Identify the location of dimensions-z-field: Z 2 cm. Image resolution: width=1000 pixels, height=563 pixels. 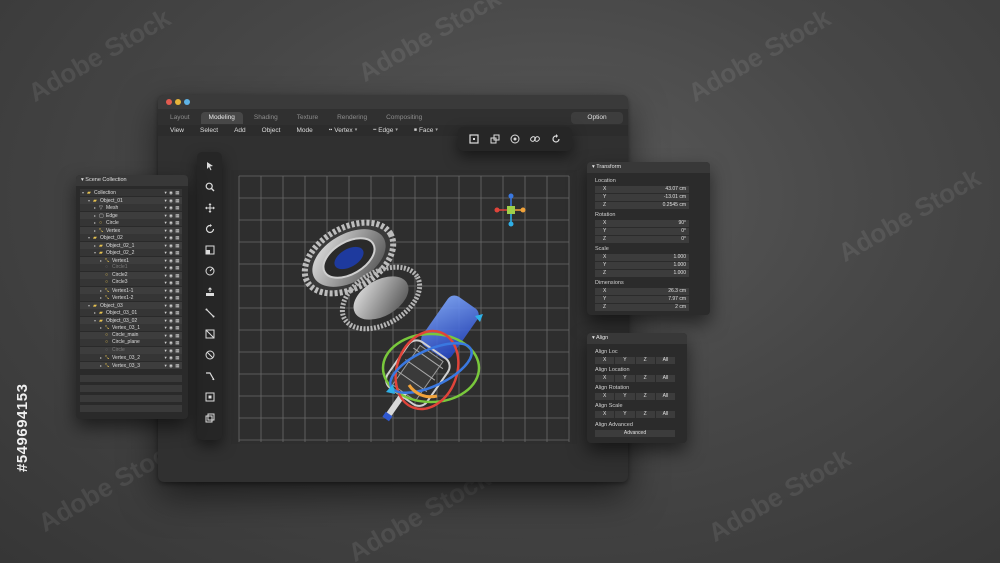
(642, 307).